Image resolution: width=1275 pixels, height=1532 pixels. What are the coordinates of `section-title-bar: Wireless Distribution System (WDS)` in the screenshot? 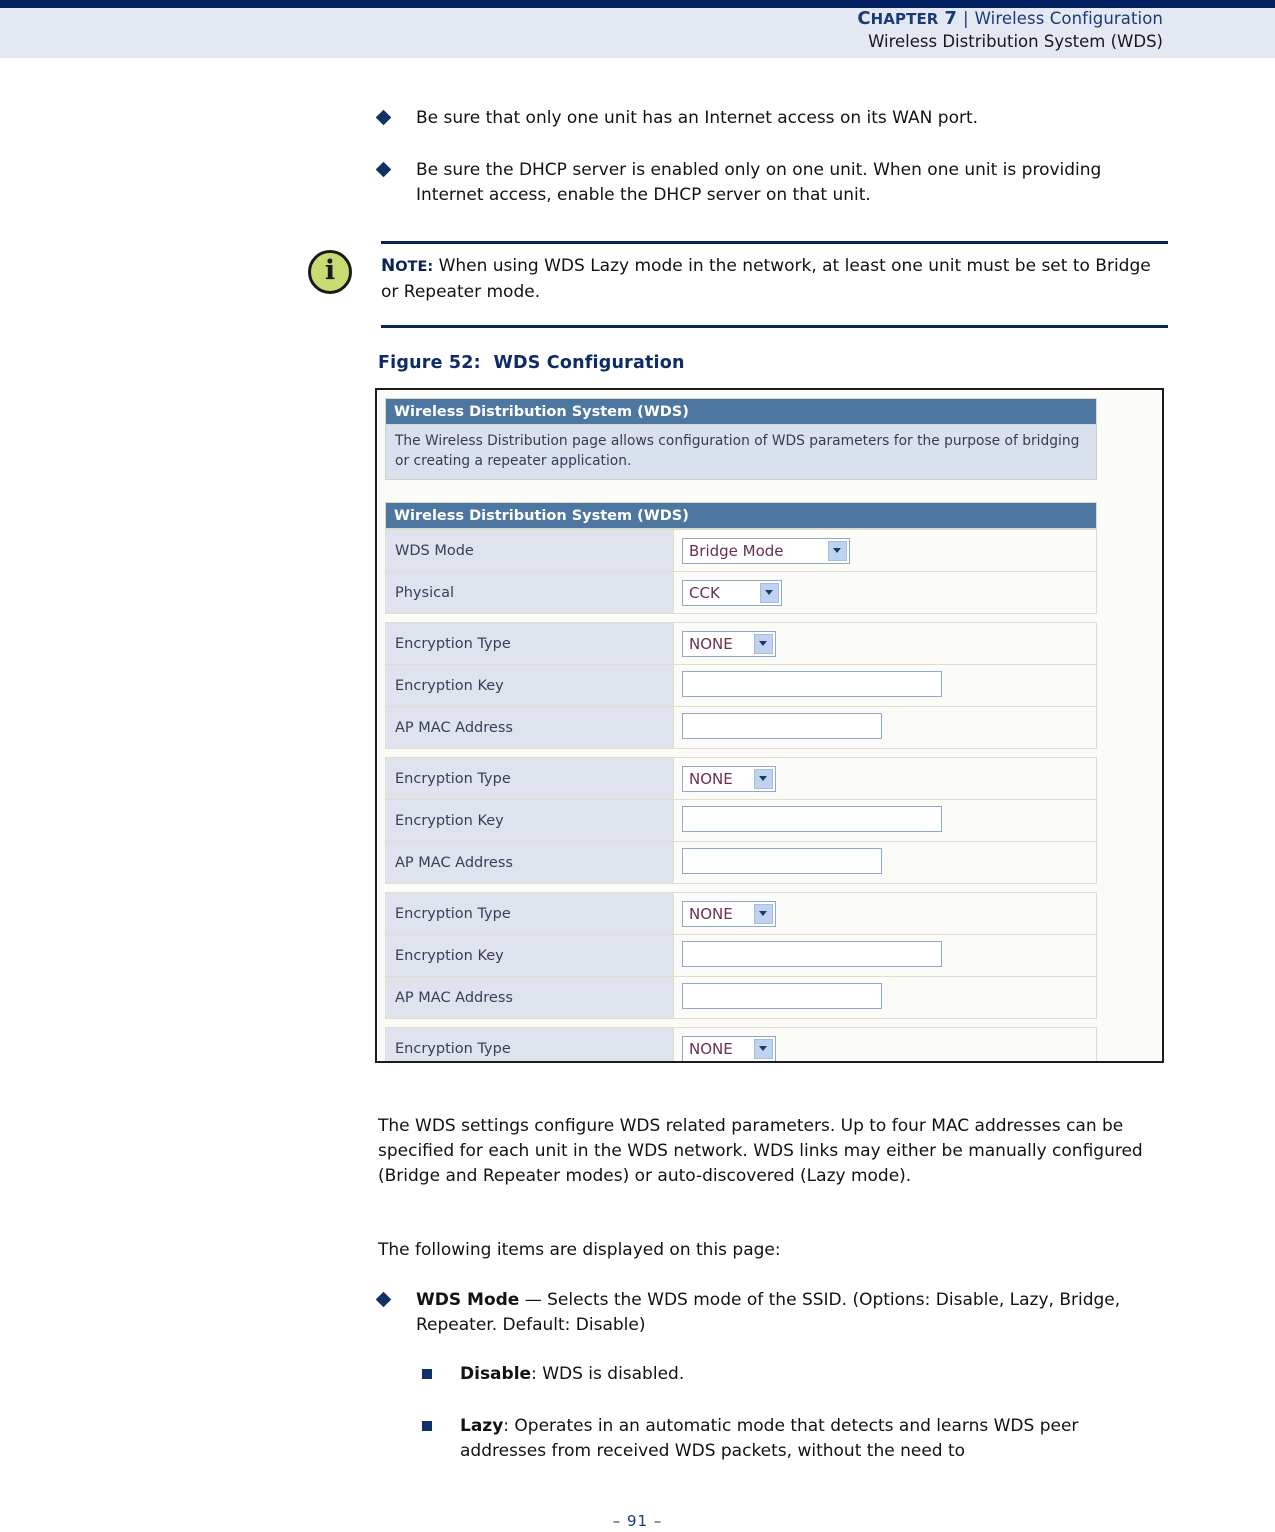 It's located at (741, 515).